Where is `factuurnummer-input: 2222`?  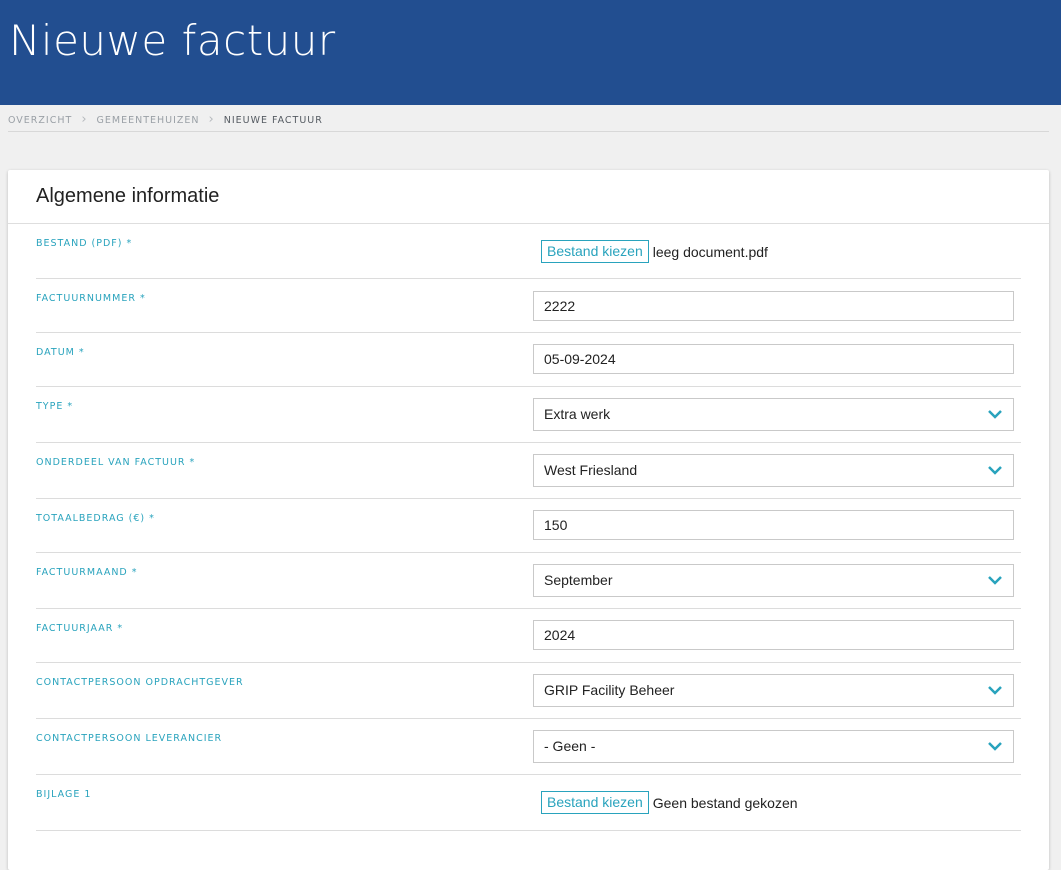
factuurnummer-input: 2222 is located at coordinates (773, 306).